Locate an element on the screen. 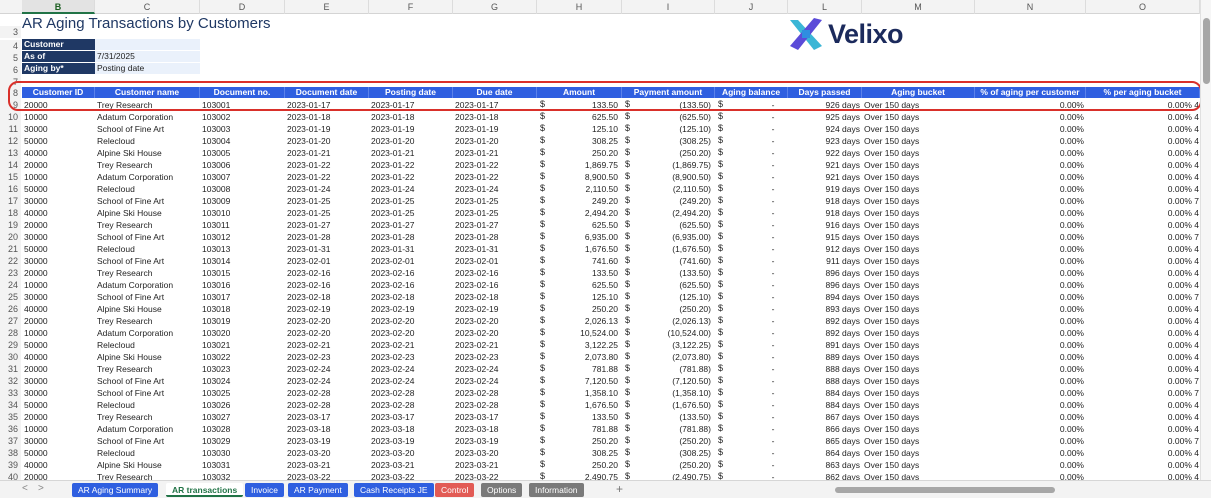 Image resolution: width=1211 pixels, height=498 pixels. table-cell: 781.88 is located at coordinates (582, 429).